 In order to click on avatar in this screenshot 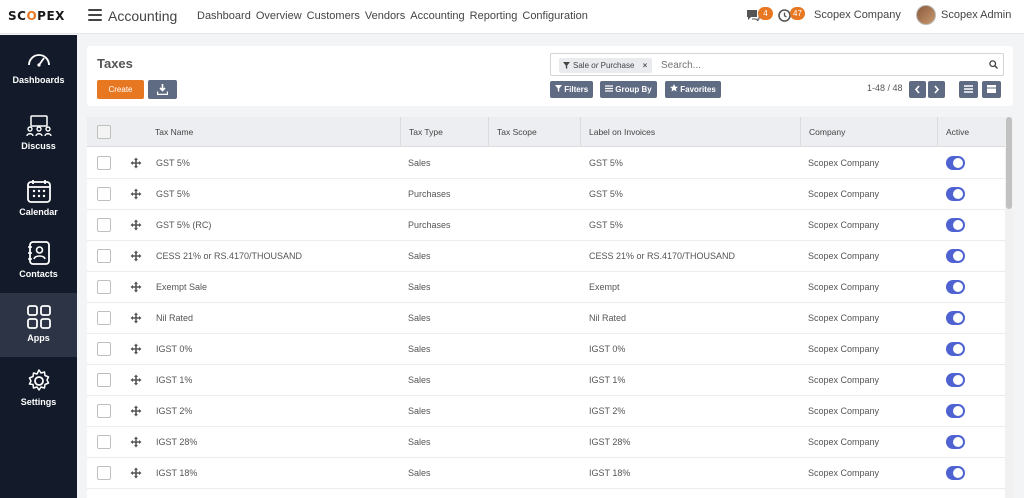, I will do `click(926, 15)`.